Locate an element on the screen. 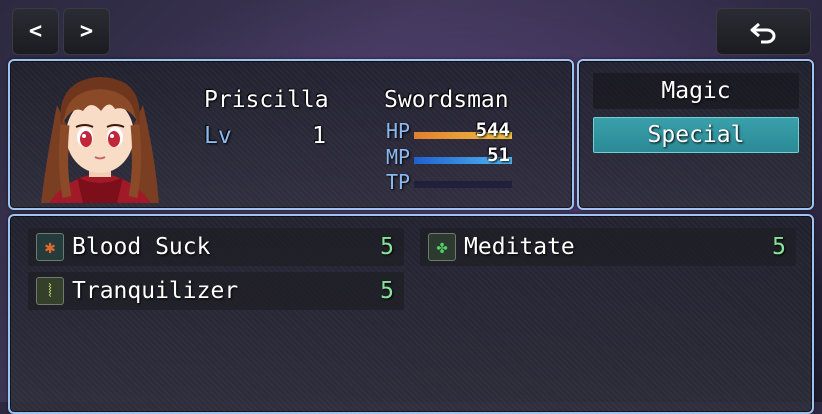  level-value: 1 is located at coordinates (319, 136).